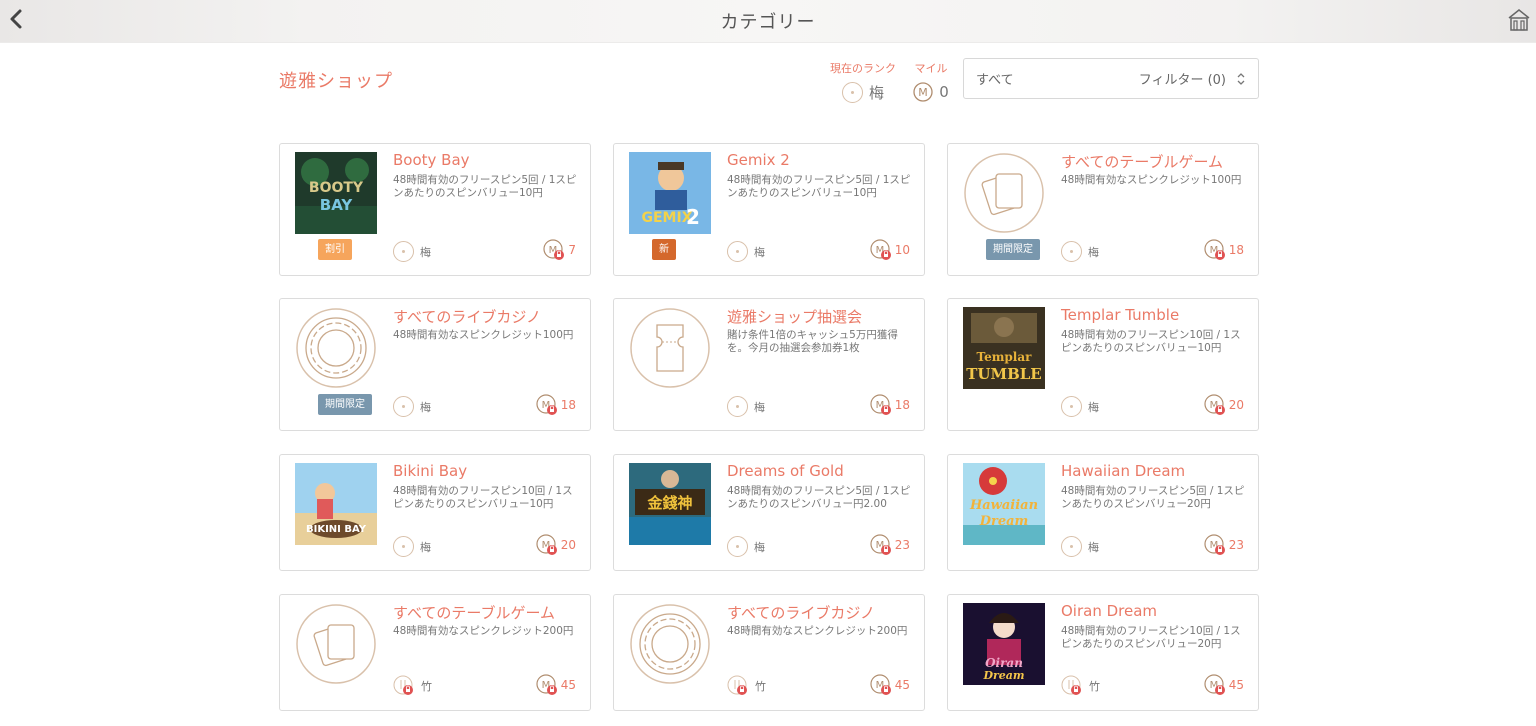 The width and height of the screenshot is (1536, 726). What do you see at coordinates (1519, 20) in the screenshot?
I see `home-icon` at bounding box center [1519, 20].